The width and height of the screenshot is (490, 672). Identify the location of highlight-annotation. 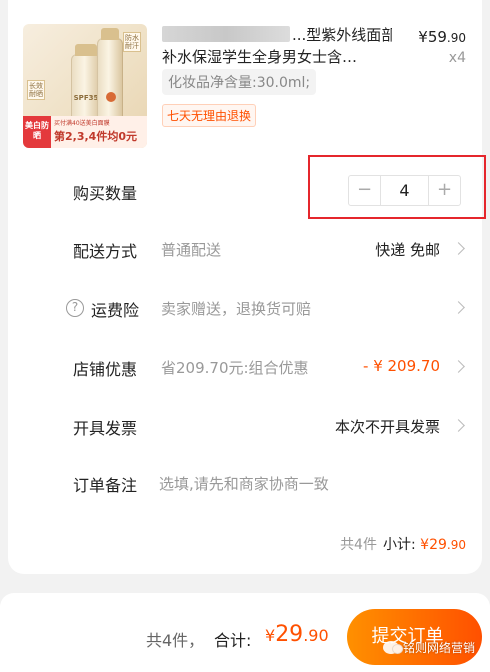
(397, 187).